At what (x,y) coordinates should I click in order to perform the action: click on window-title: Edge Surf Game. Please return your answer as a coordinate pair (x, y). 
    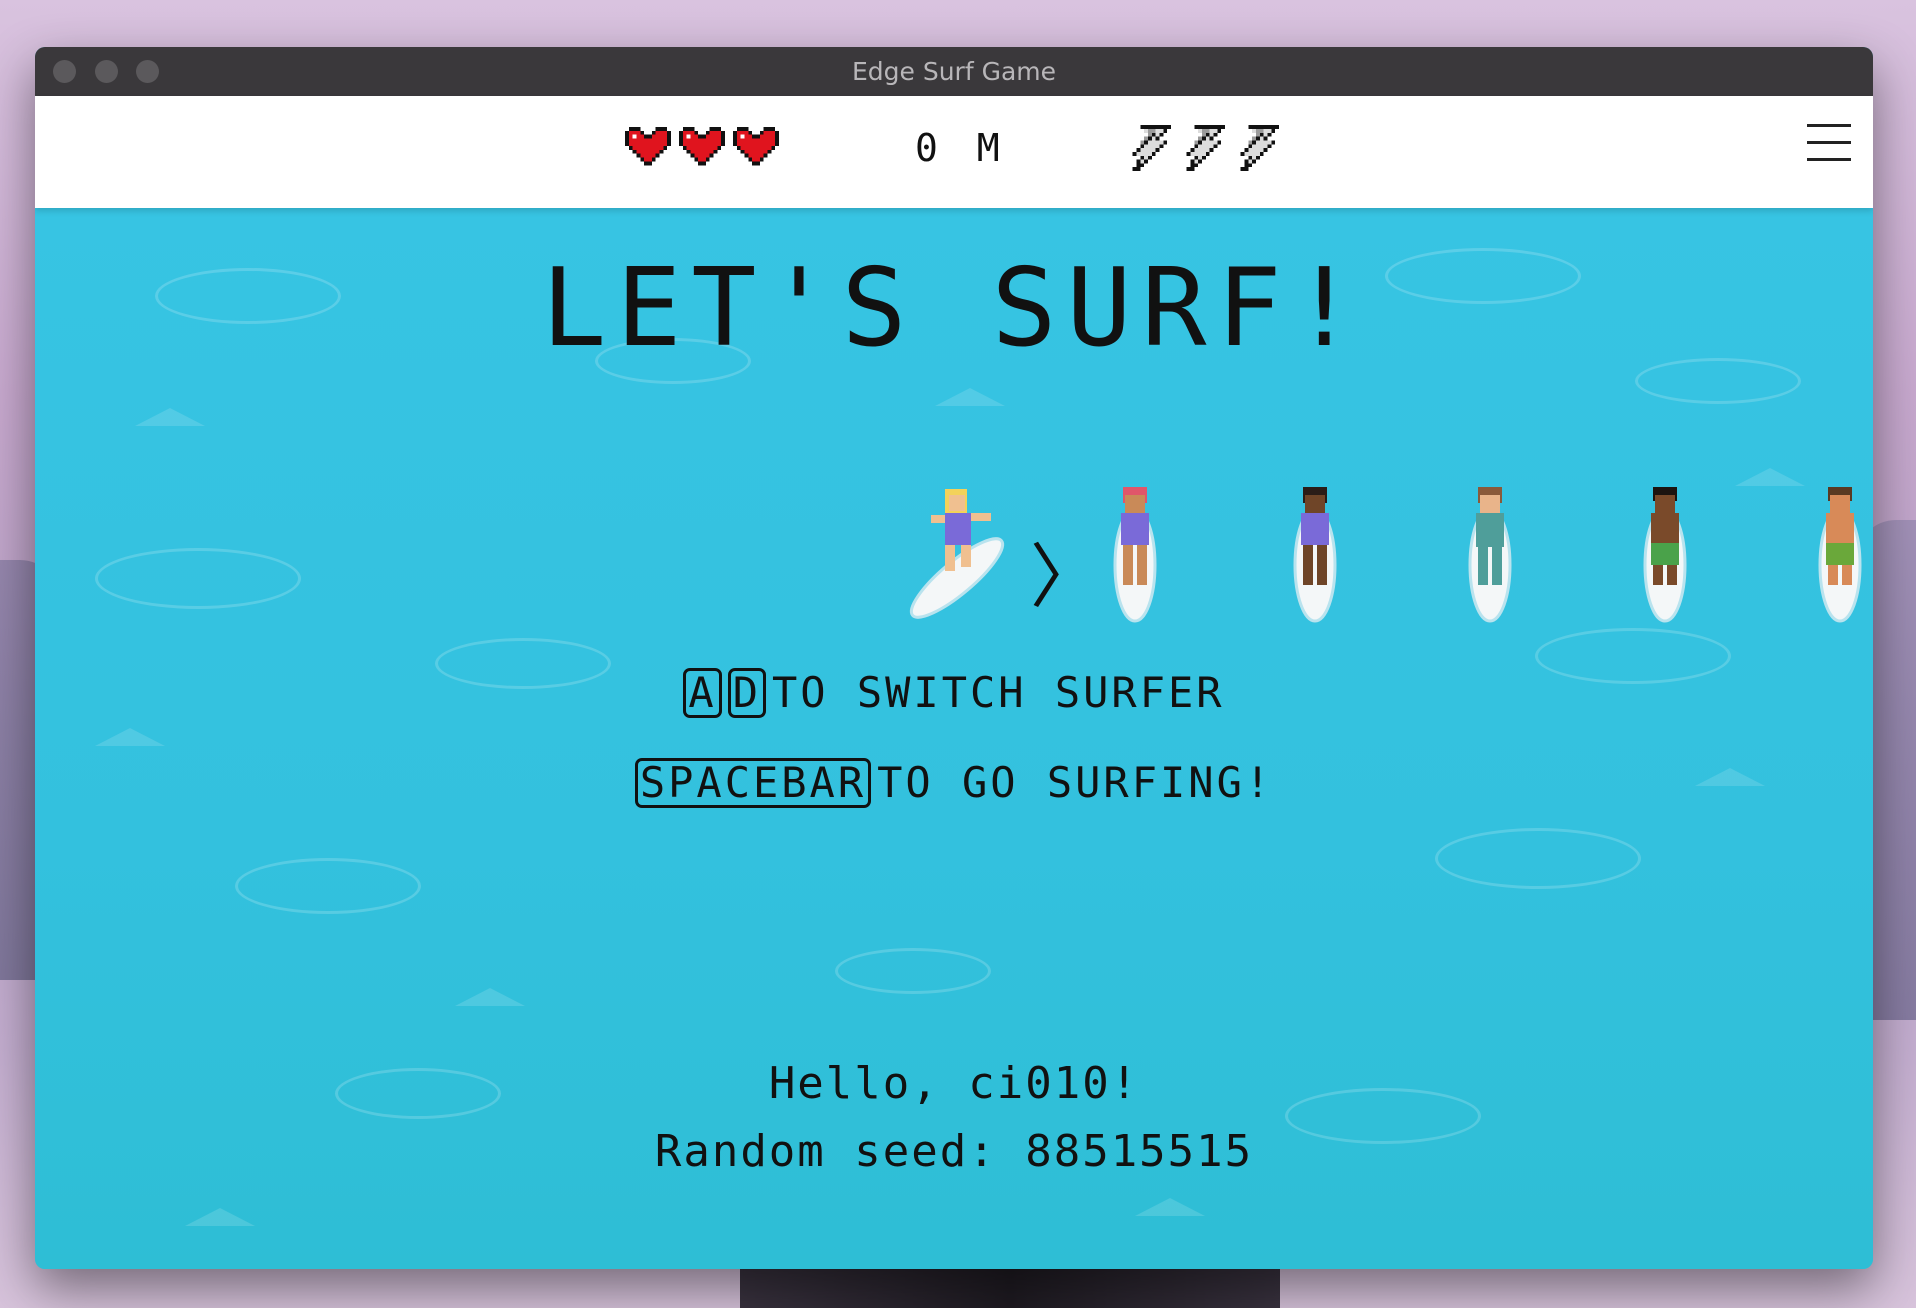
    Looking at the image, I should click on (954, 71).